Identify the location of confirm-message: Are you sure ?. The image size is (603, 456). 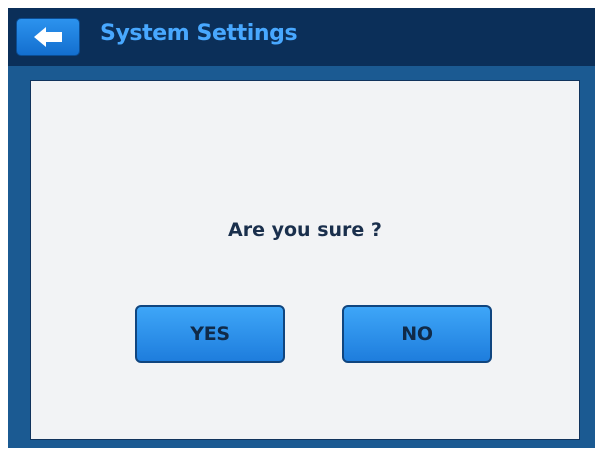
(305, 230).